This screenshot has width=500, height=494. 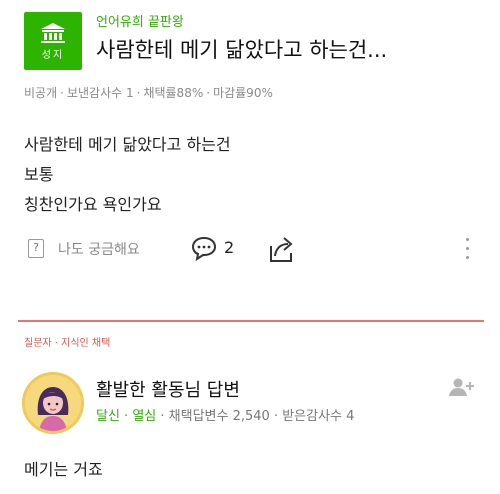 I want to click on question-body-line: 사람한테 메기 닮았다고 하는건, so click(x=127, y=144).